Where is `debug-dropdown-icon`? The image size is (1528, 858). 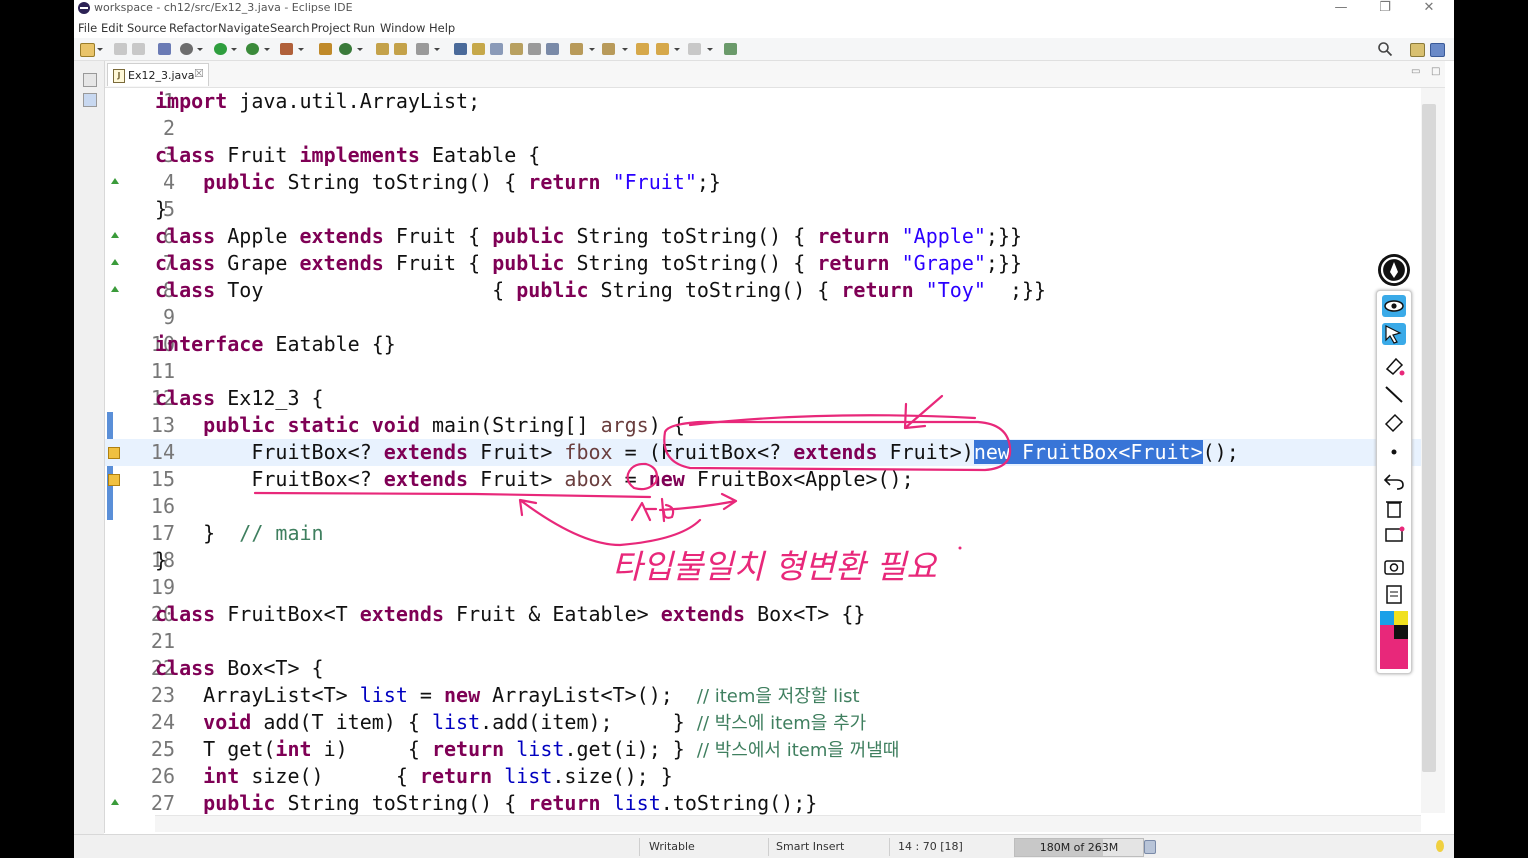 debug-dropdown-icon is located at coordinates (200, 49).